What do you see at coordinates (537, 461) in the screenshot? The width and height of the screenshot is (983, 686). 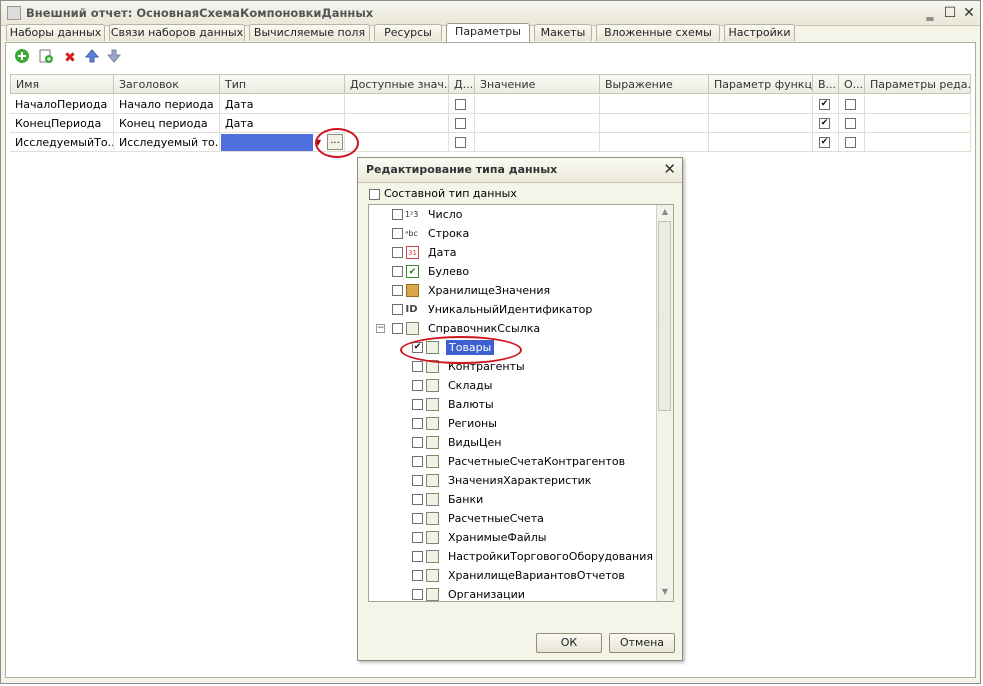 I see `tree-item-label: РасчетныеСчетаКонтрагентов` at bounding box center [537, 461].